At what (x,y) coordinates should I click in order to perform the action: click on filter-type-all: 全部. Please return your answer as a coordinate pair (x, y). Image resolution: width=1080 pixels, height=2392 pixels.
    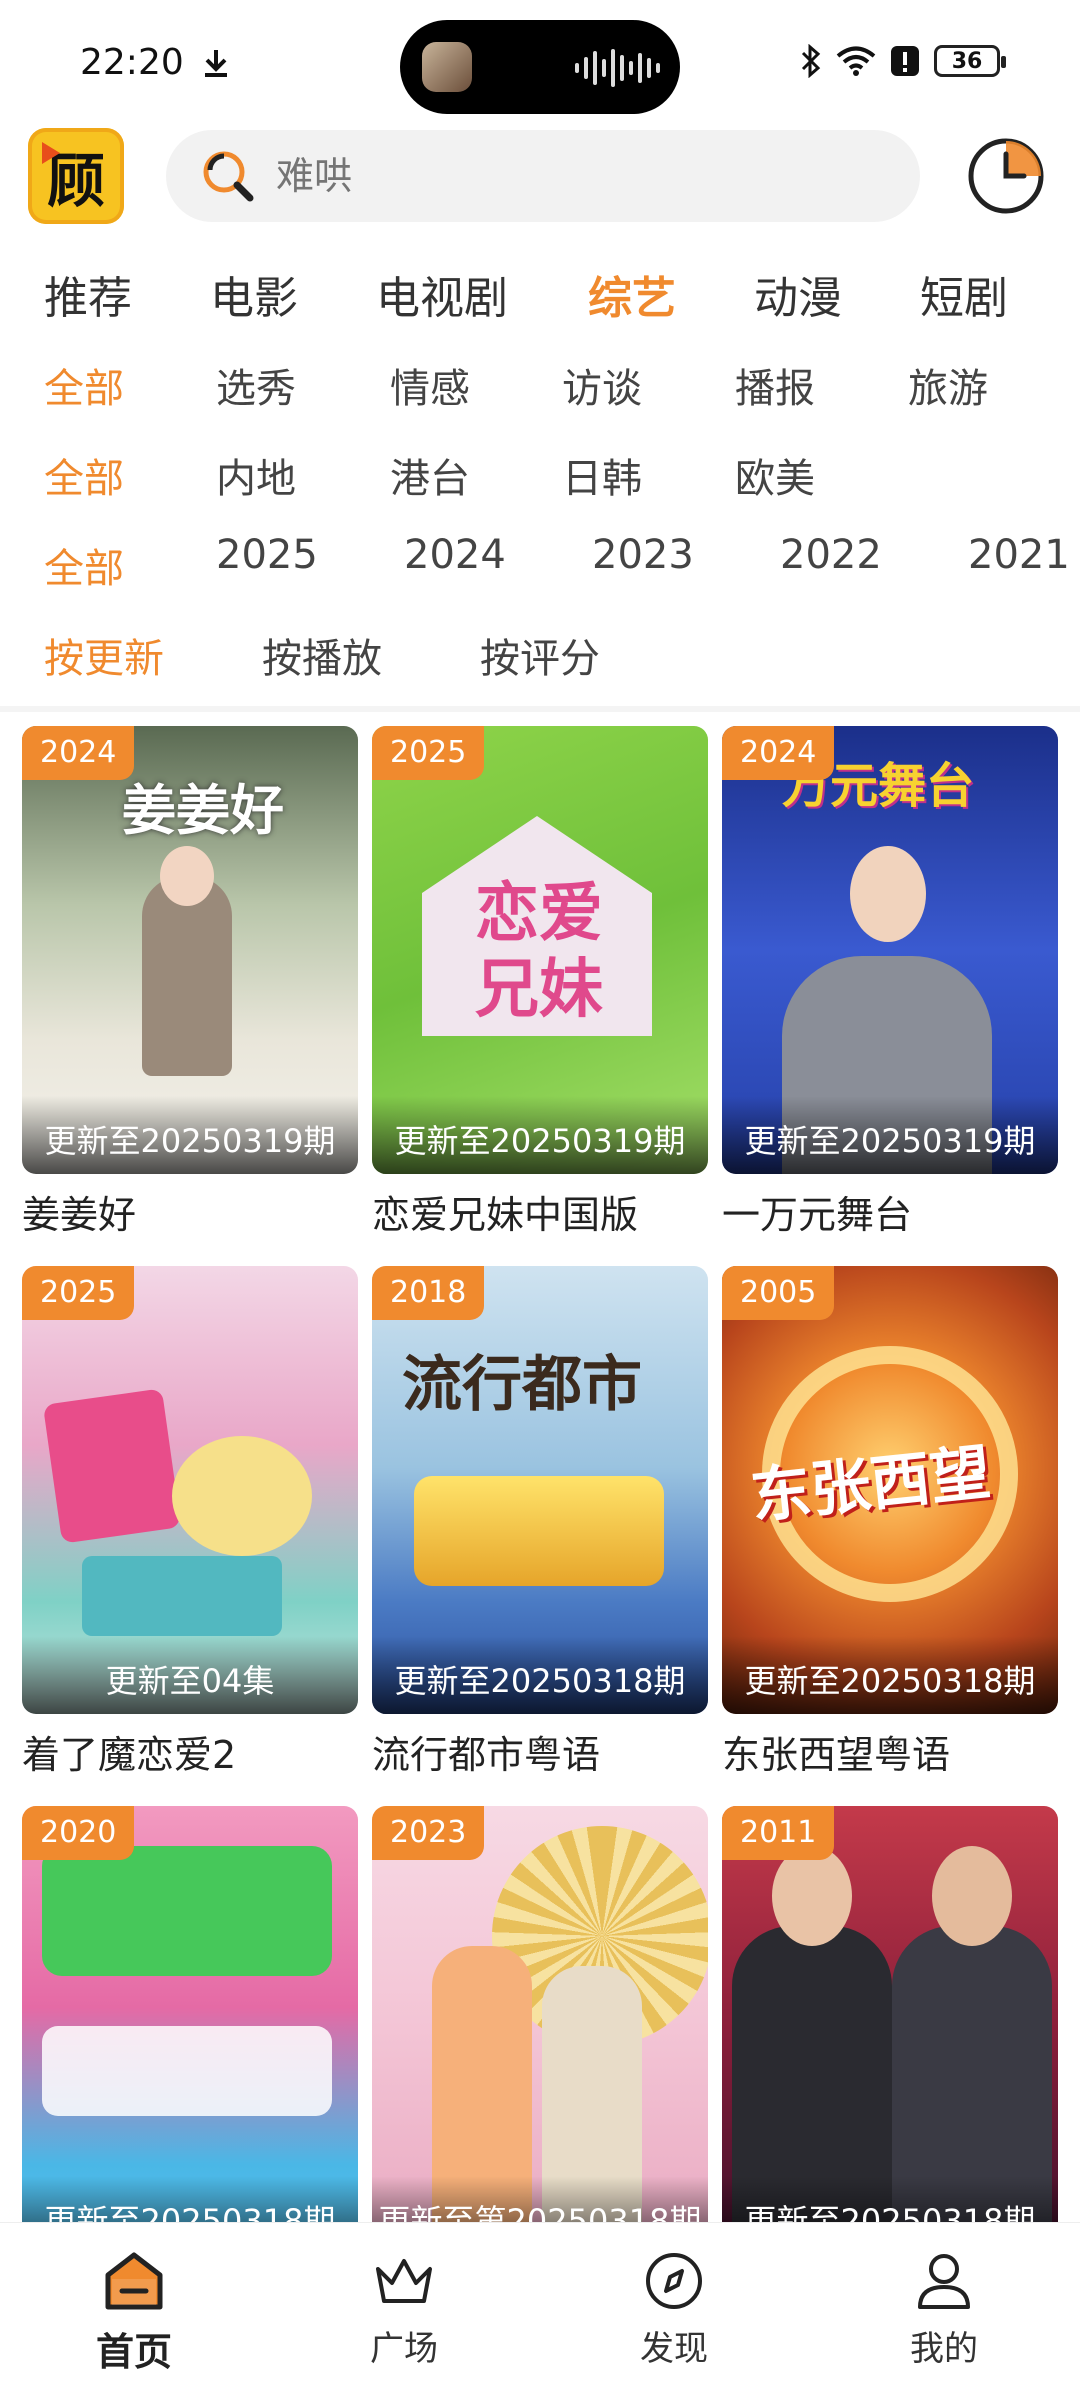
    Looking at the image, I should click on (84, 385).